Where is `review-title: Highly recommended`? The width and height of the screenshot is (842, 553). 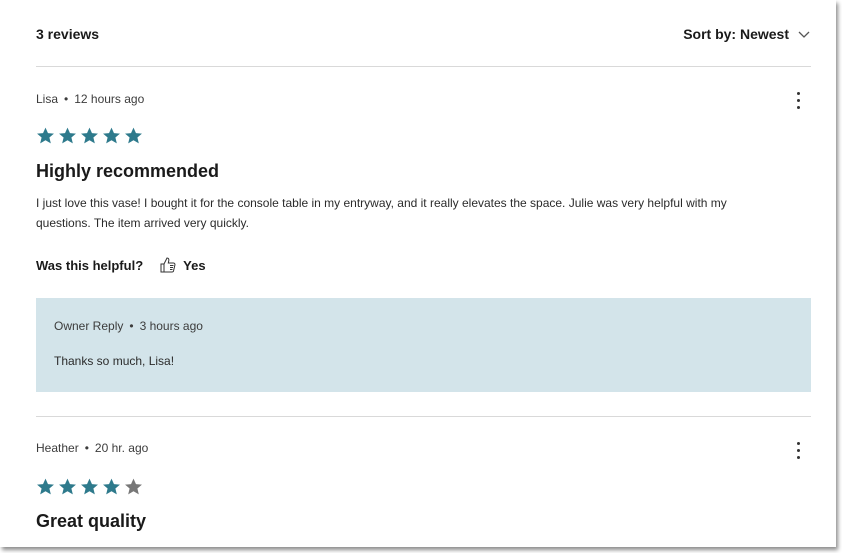 review-title: Highly recommended is located at coordinates (128, 171).